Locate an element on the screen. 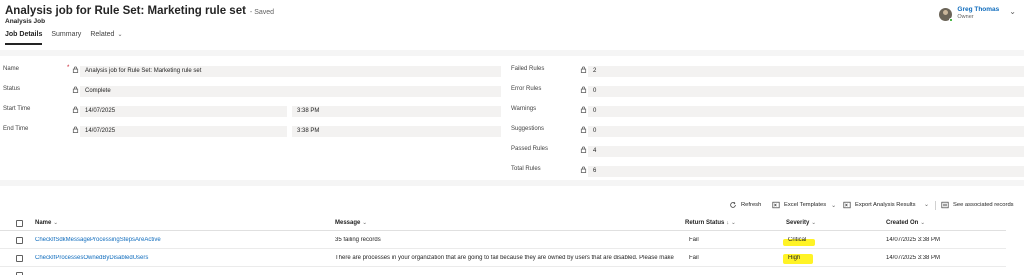 This screenshot has height=275, width=1024. see-associated-records-button: See associated records is located at coordinates (977, 205).